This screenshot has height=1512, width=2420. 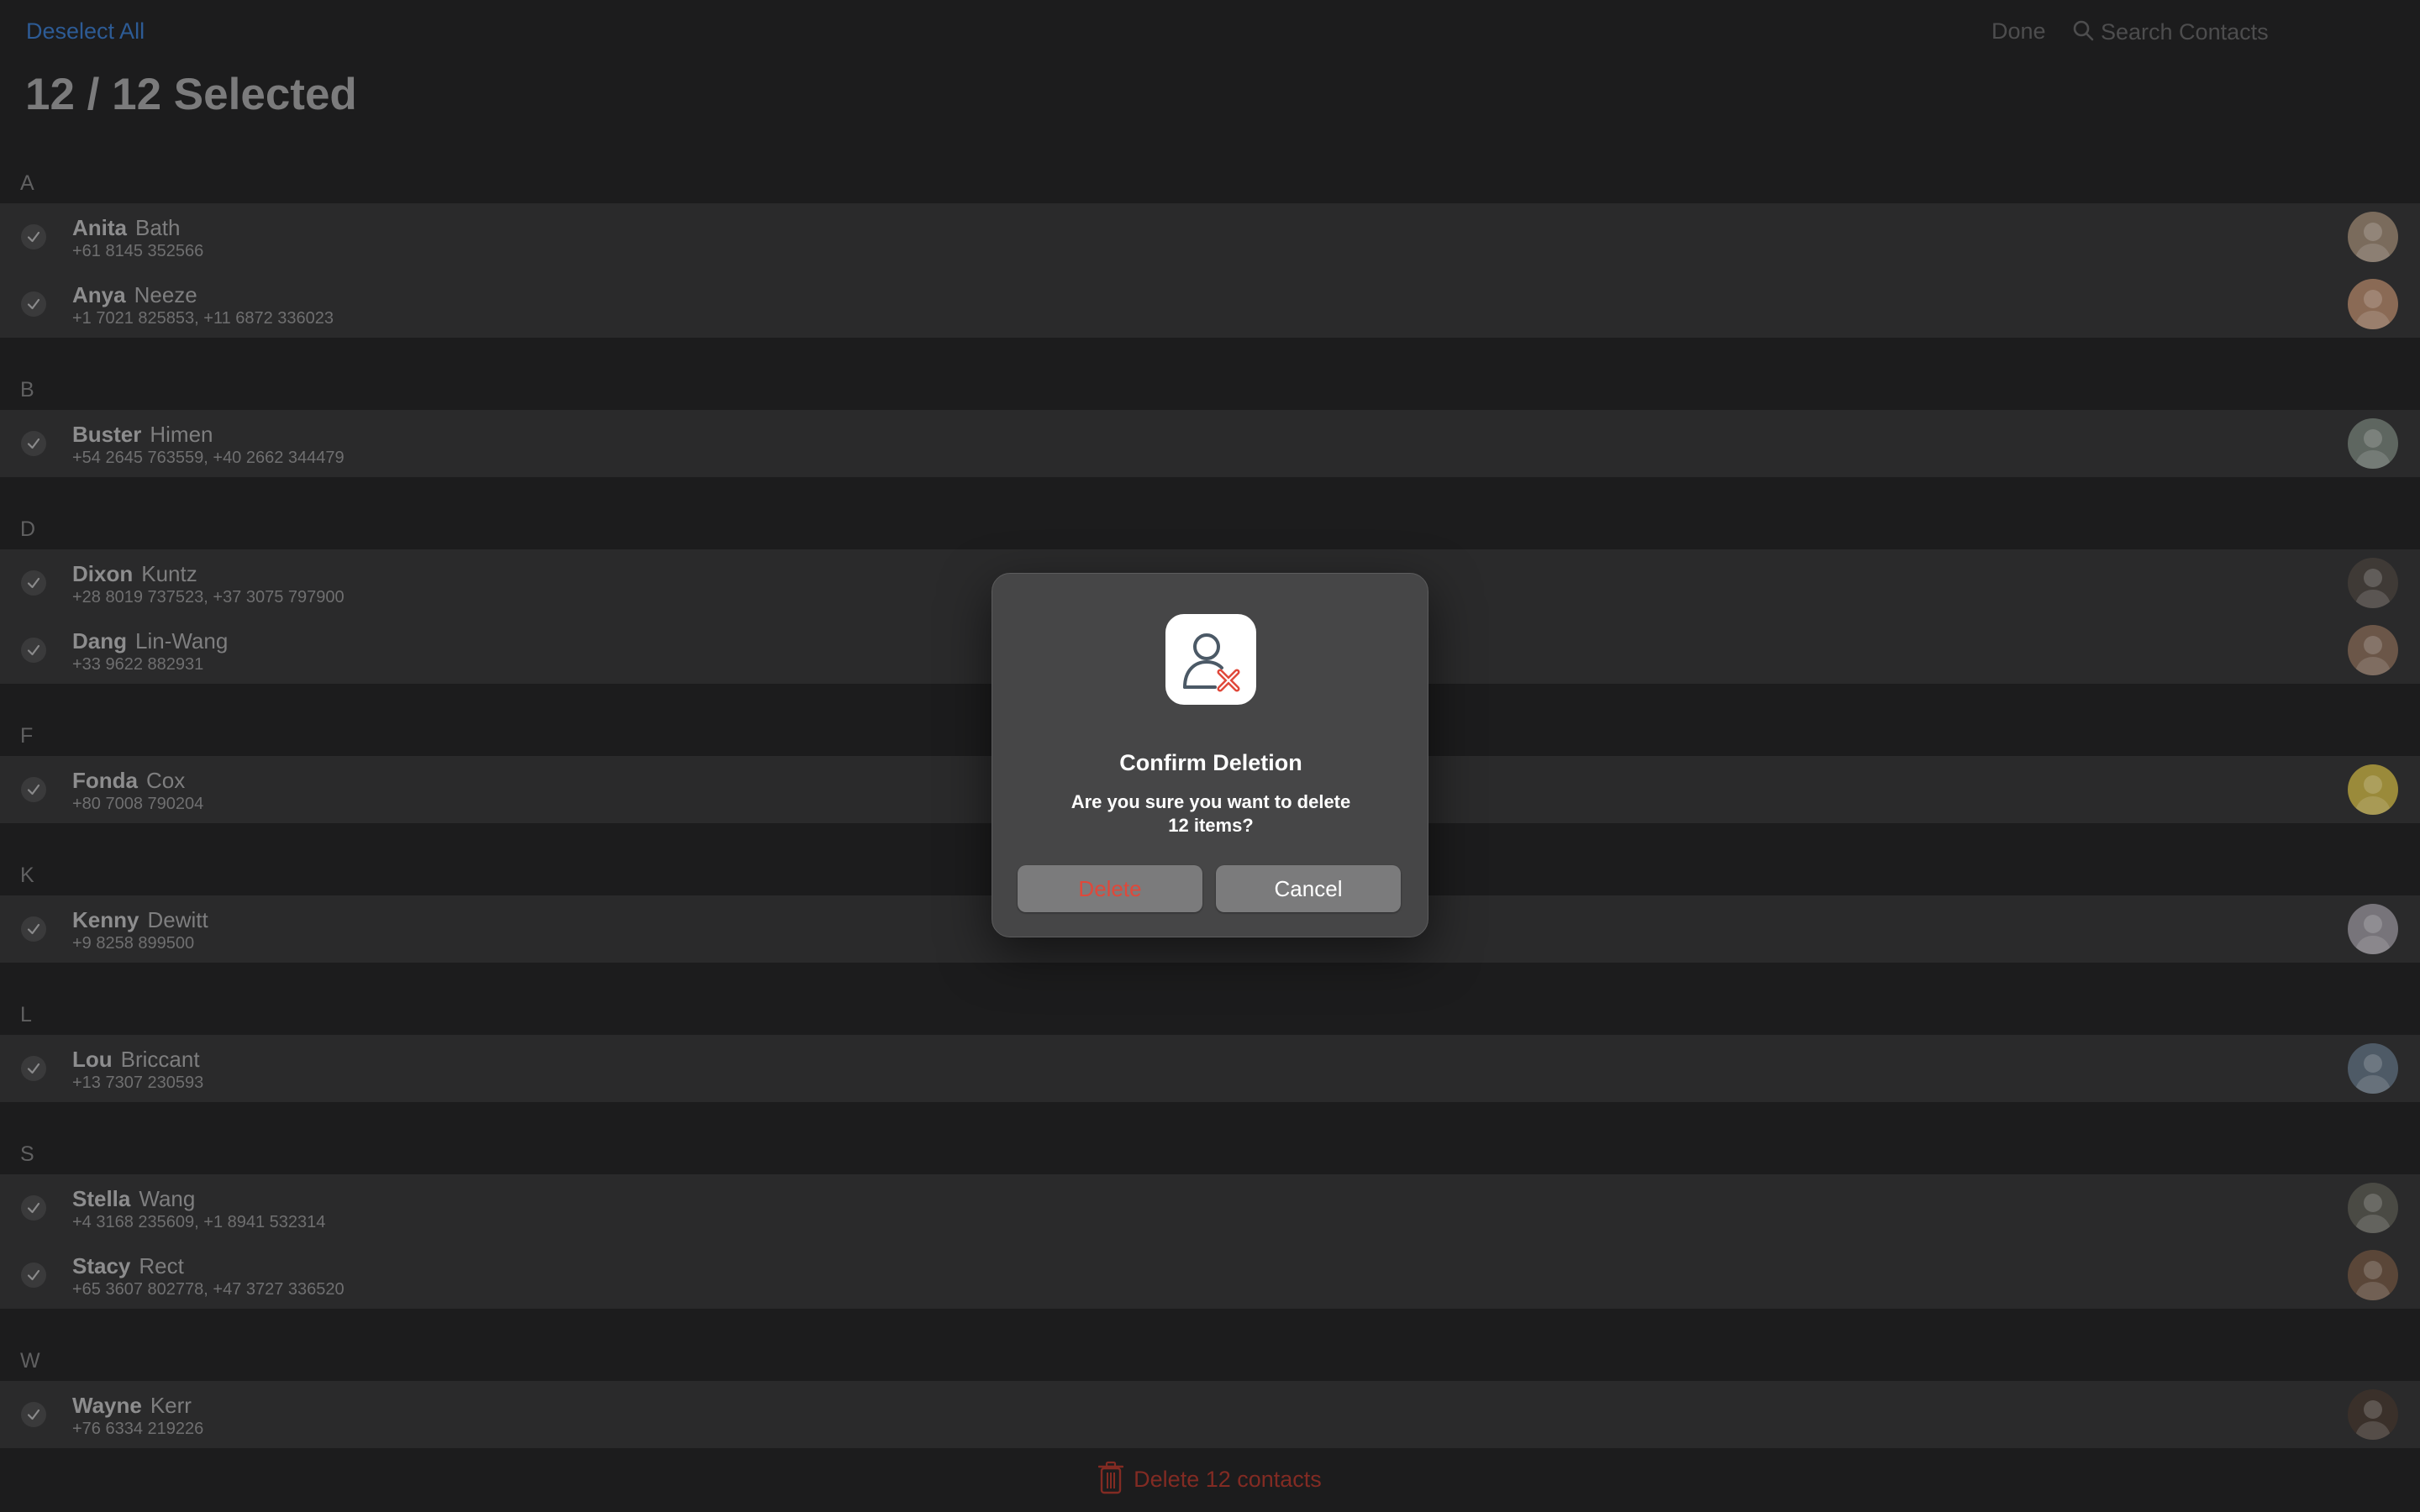 What do you see at coordinates (138, 251) in the screenshot?
I see `contact-phones: +61 8145 352566` at bounding box center [138, 251].